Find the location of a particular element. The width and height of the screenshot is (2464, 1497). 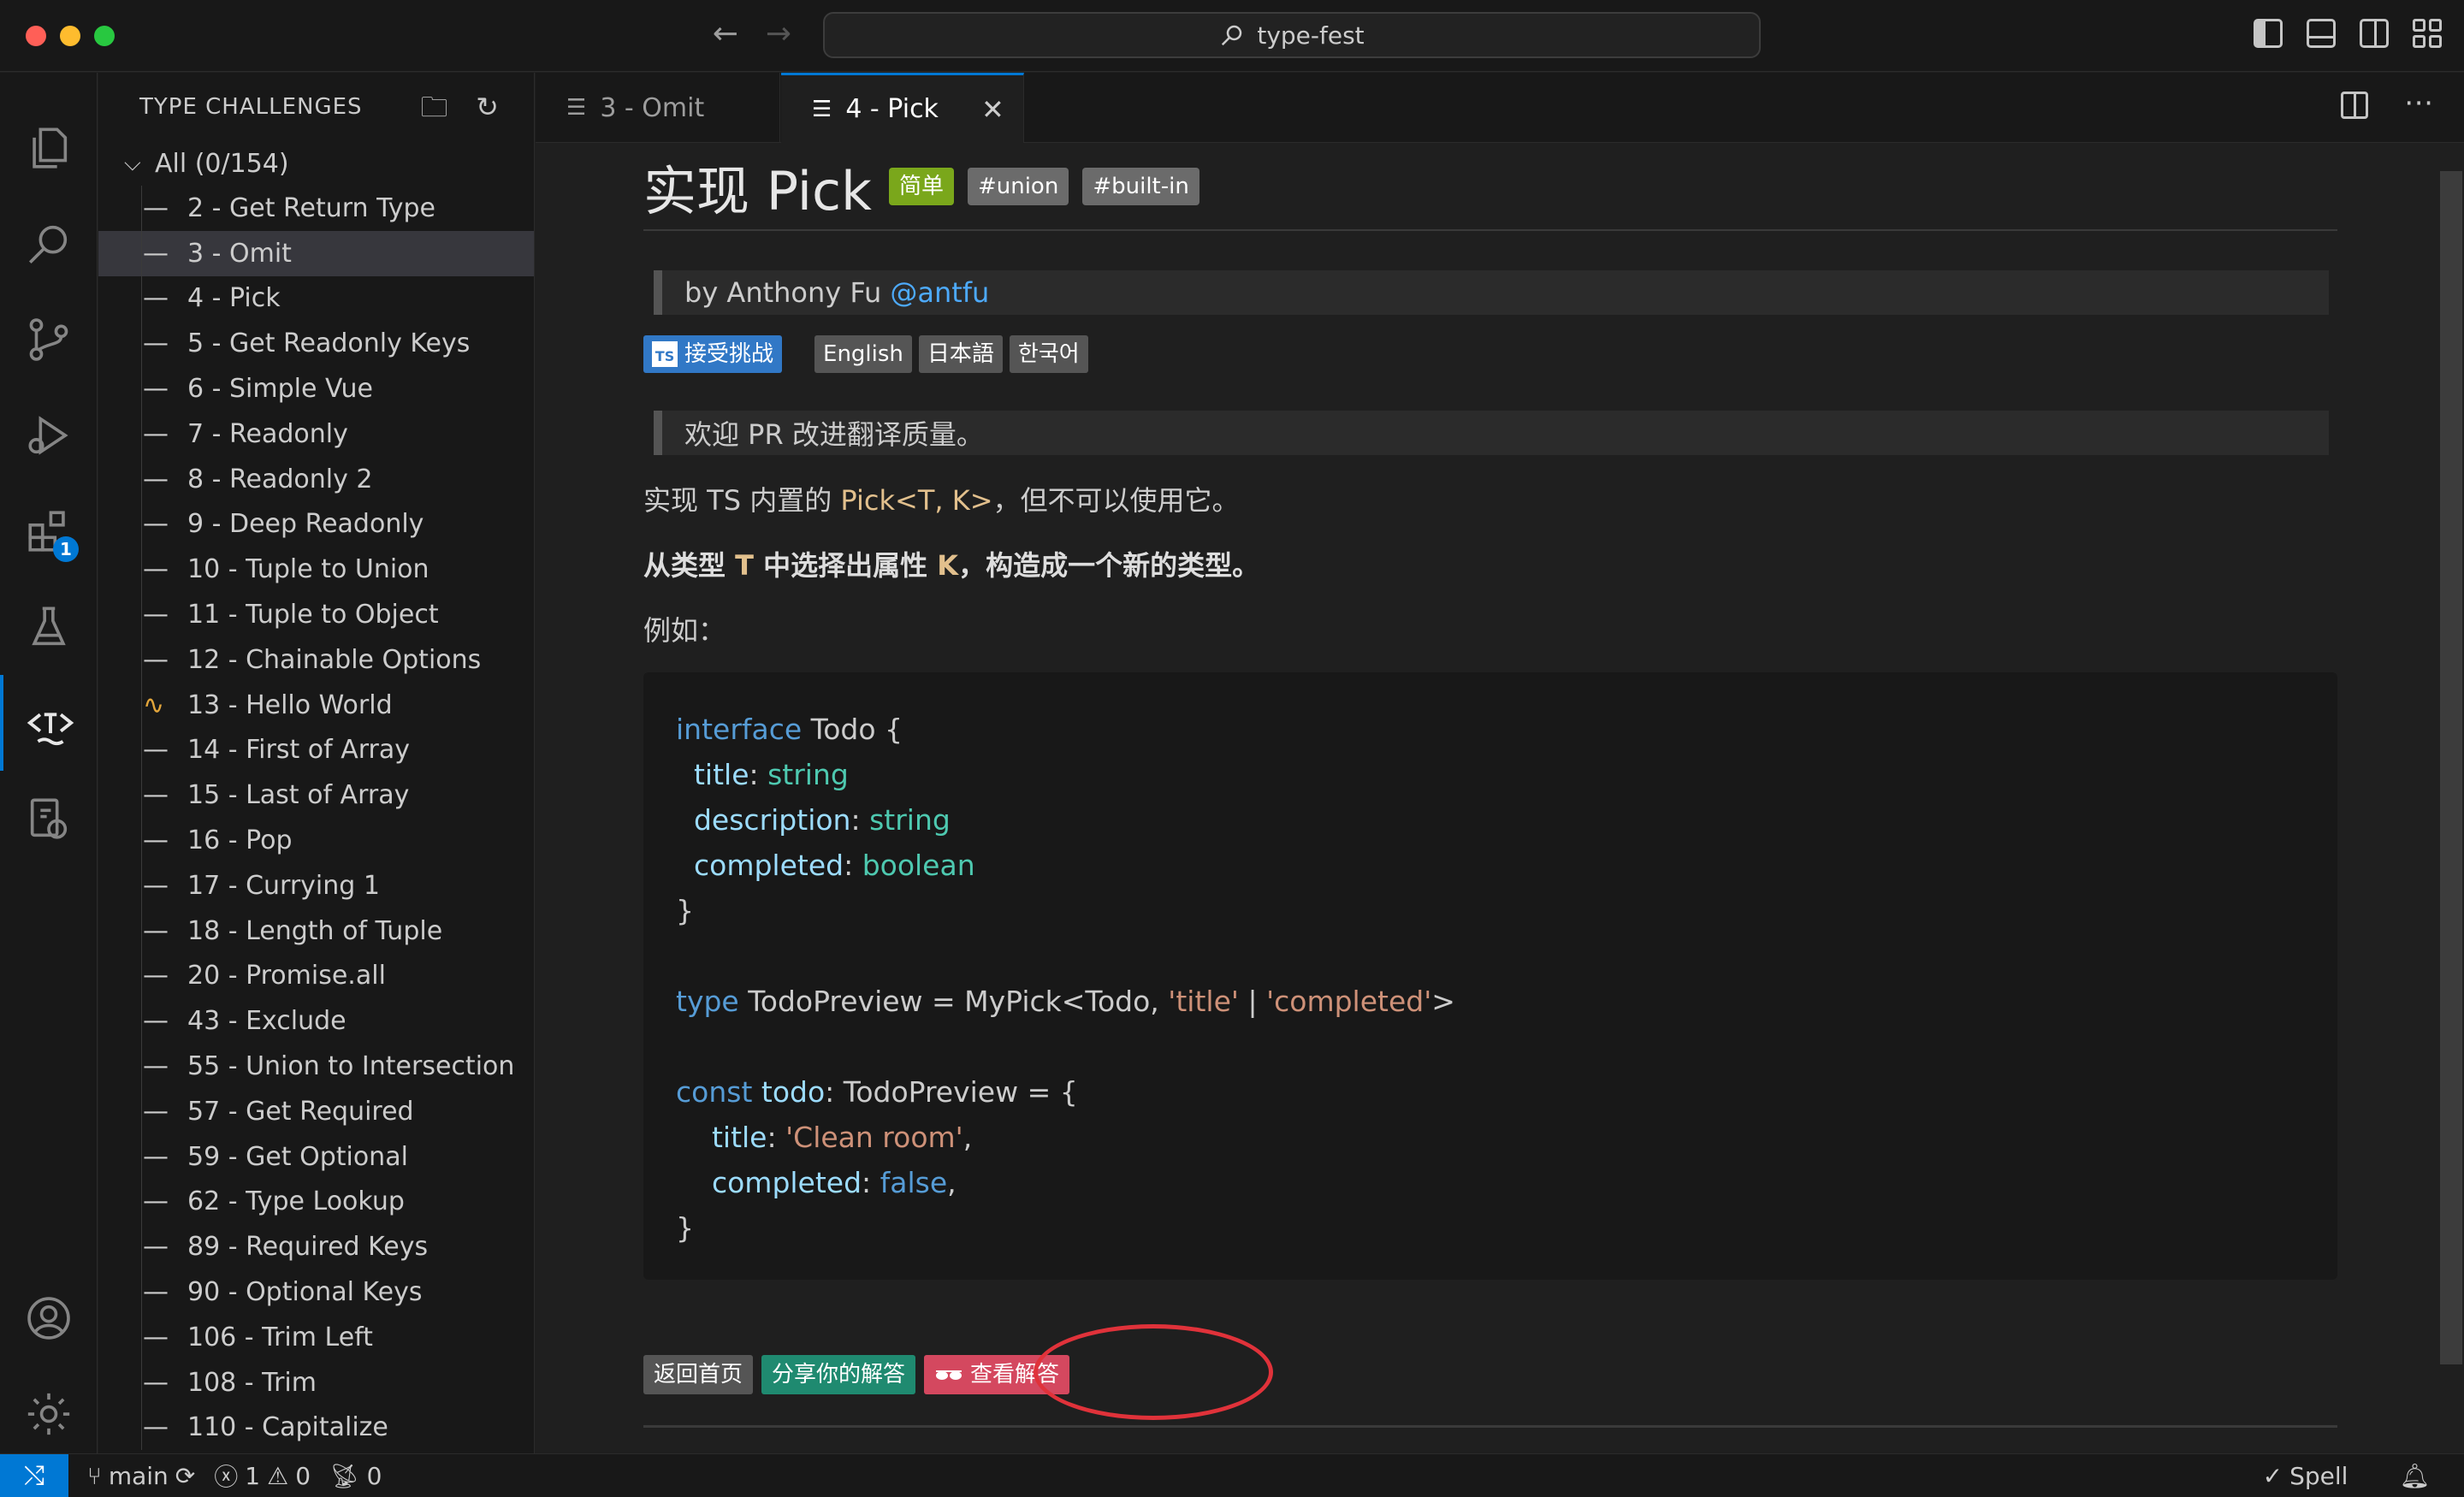

challenge-label: 12 - Chainable Options is located at coordinates (334, 659).